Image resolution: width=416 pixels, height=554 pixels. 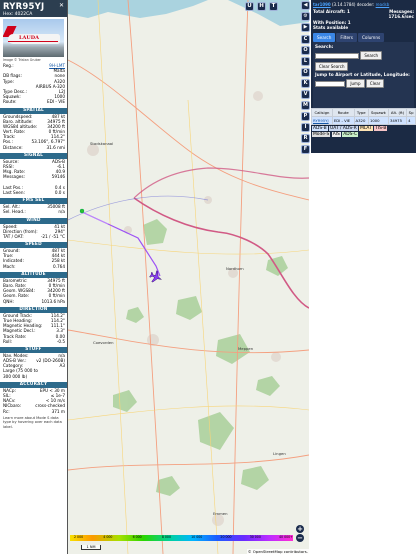 I want to click on version-line: tar1090 (3.14.1784) decoder: readsb, so click(x=363, y=4).